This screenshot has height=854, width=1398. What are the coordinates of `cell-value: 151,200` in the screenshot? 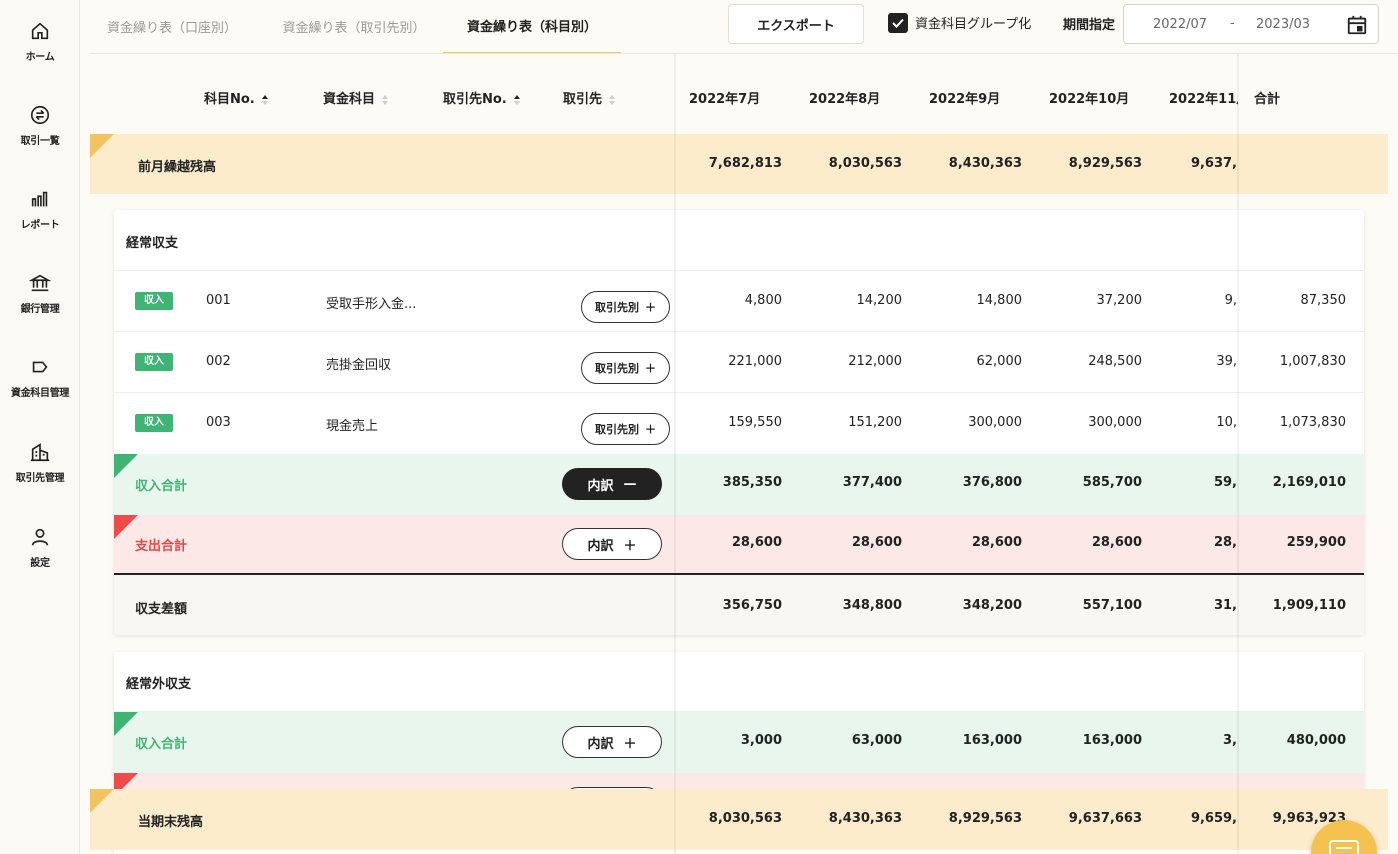 It's located at (875, 422).